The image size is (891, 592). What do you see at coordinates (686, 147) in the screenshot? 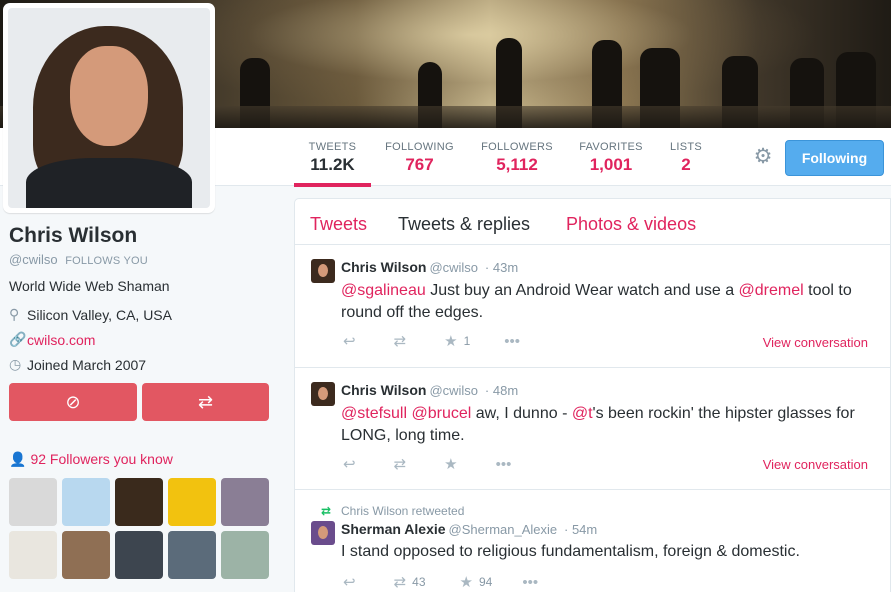
I see `nav-lists-label: LISTS` at bounding box center [686, 147].